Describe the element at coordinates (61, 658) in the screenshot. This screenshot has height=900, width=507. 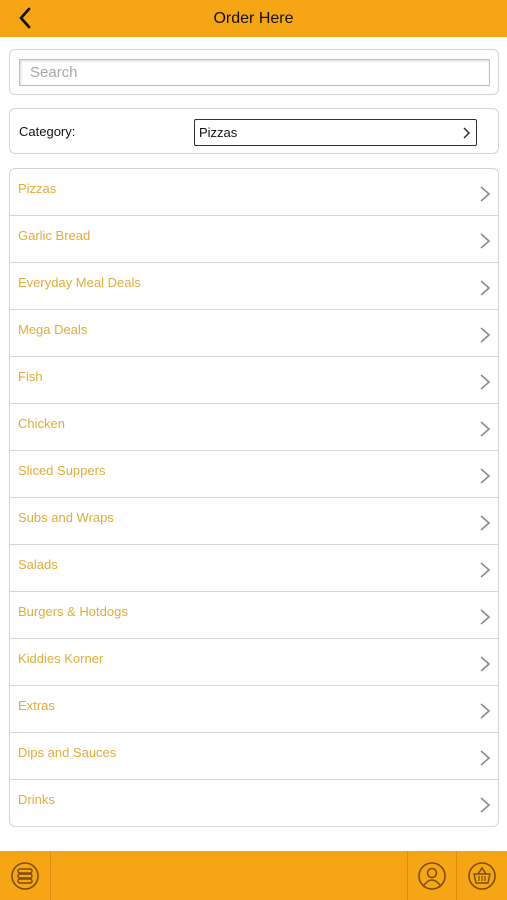
I see `list-item-label: Kiddies Korner` at that location.